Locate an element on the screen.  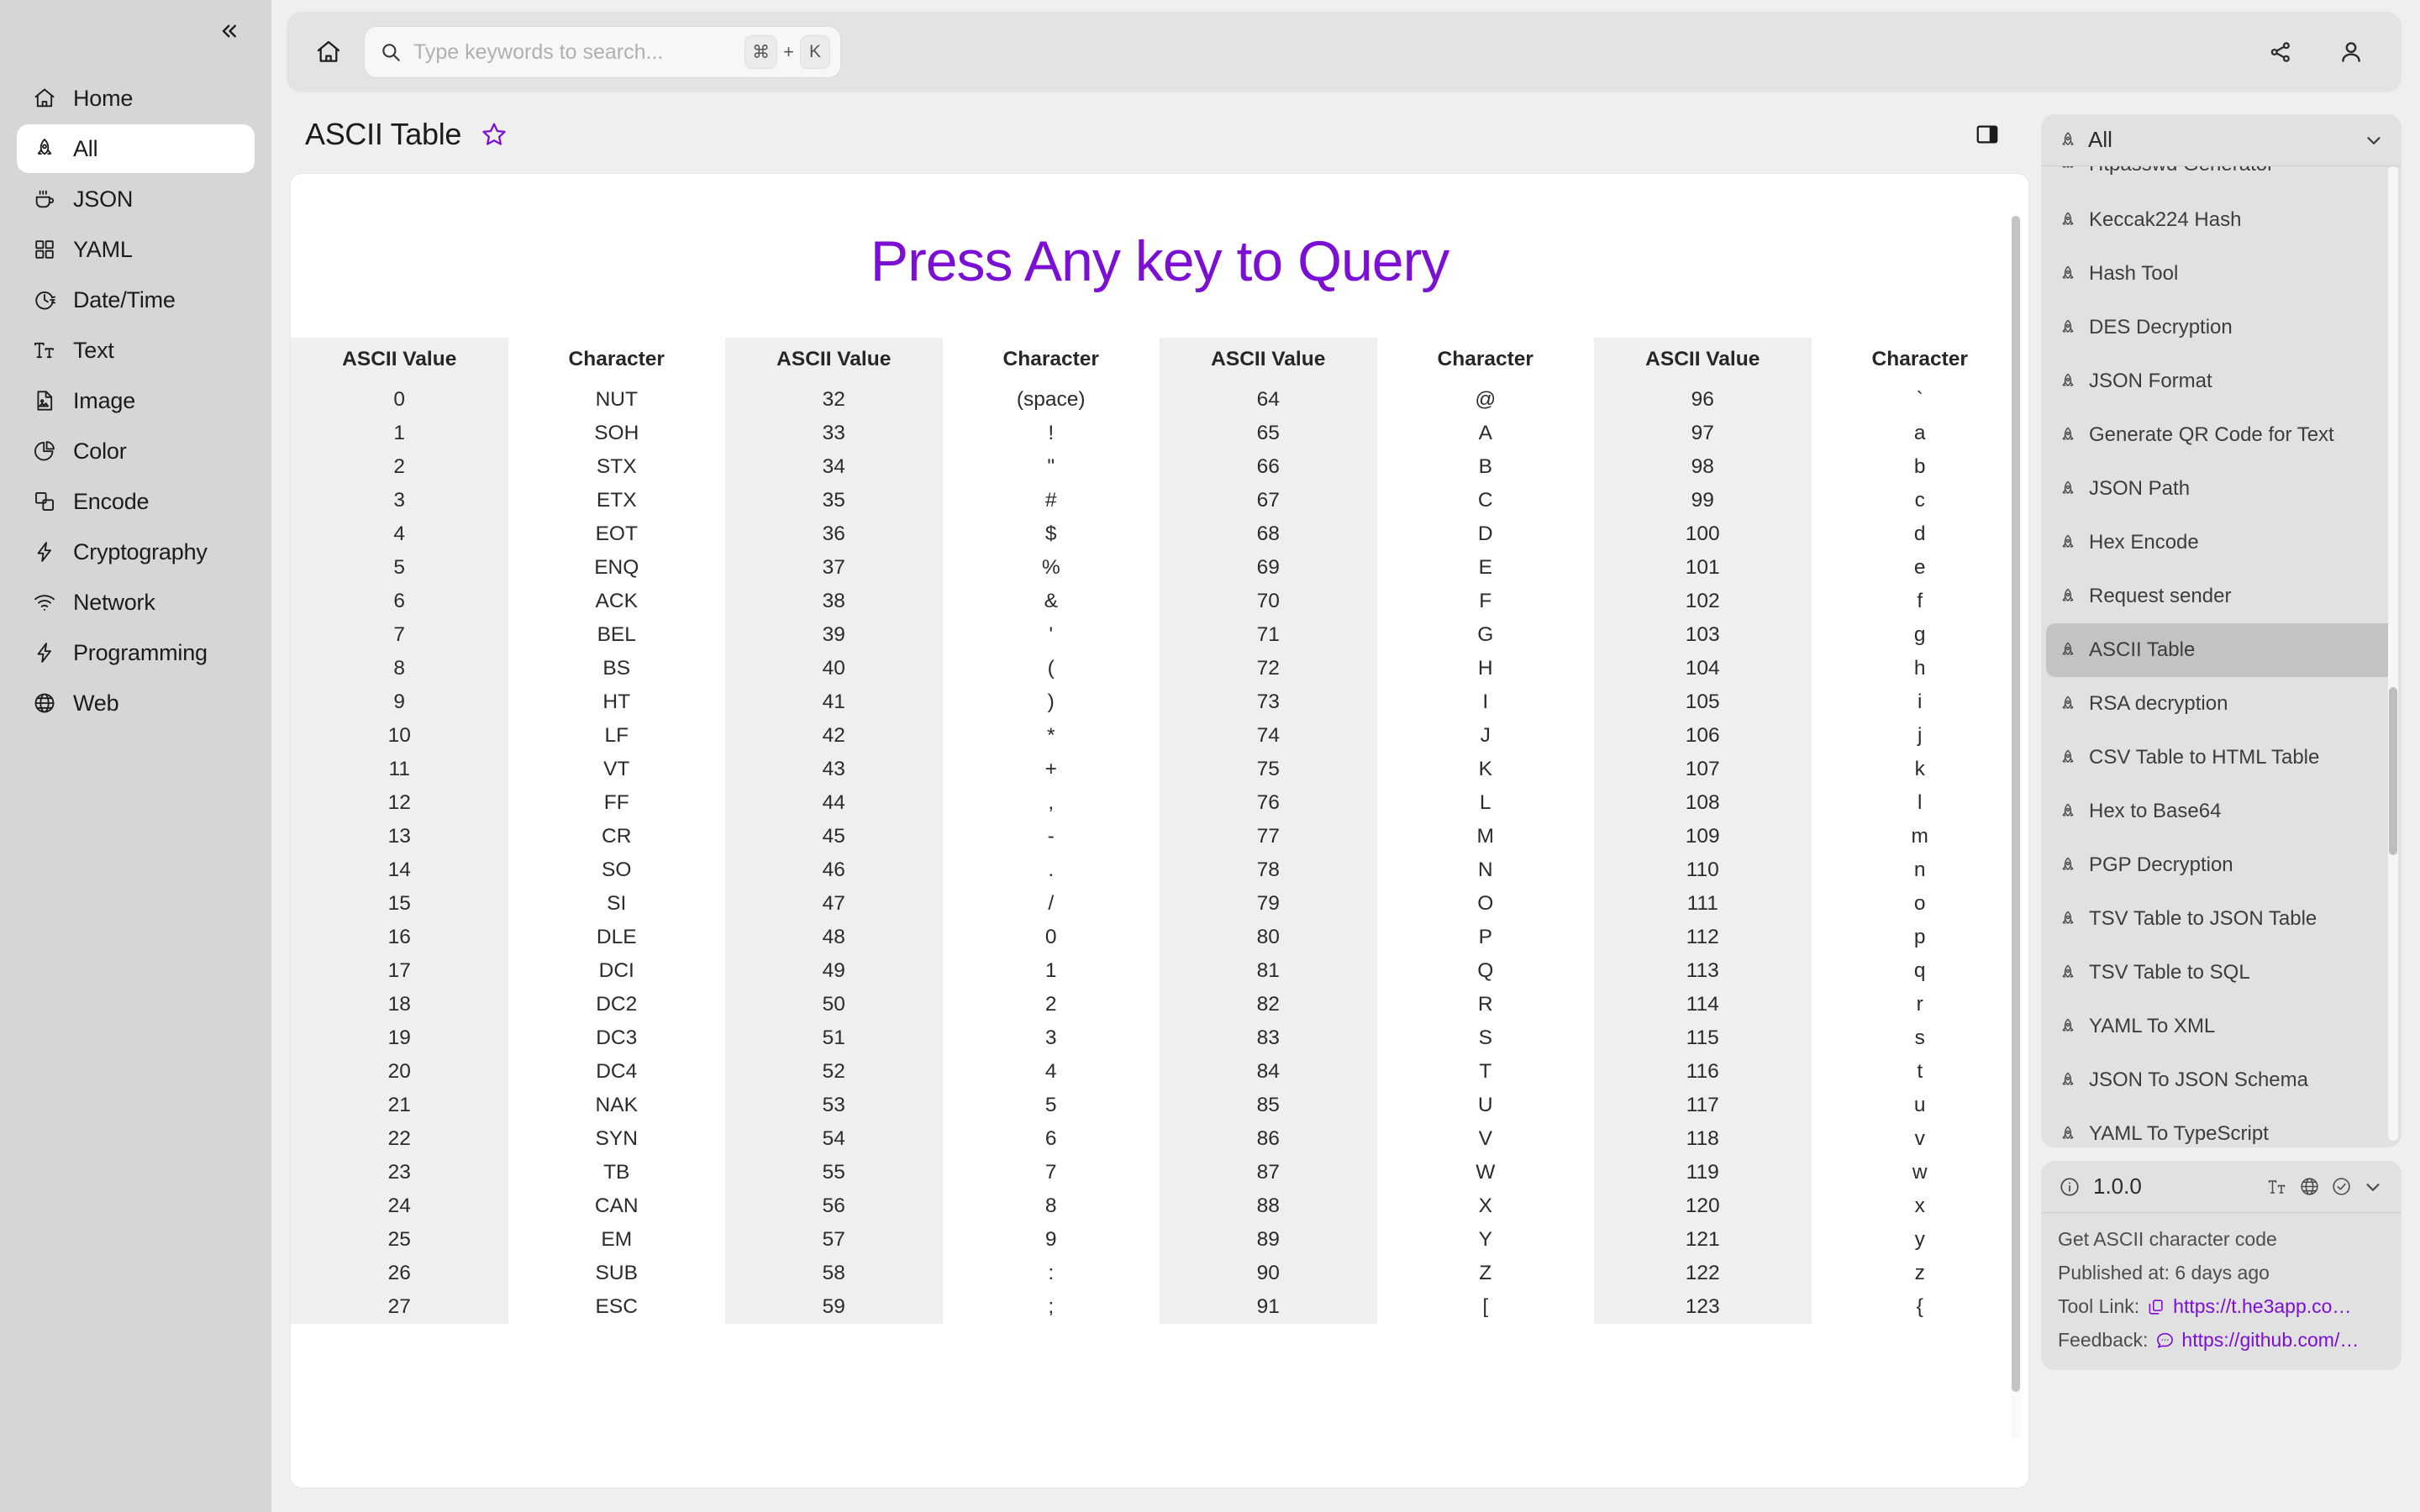
globe-icon is located at coordinates (2309, 1187).